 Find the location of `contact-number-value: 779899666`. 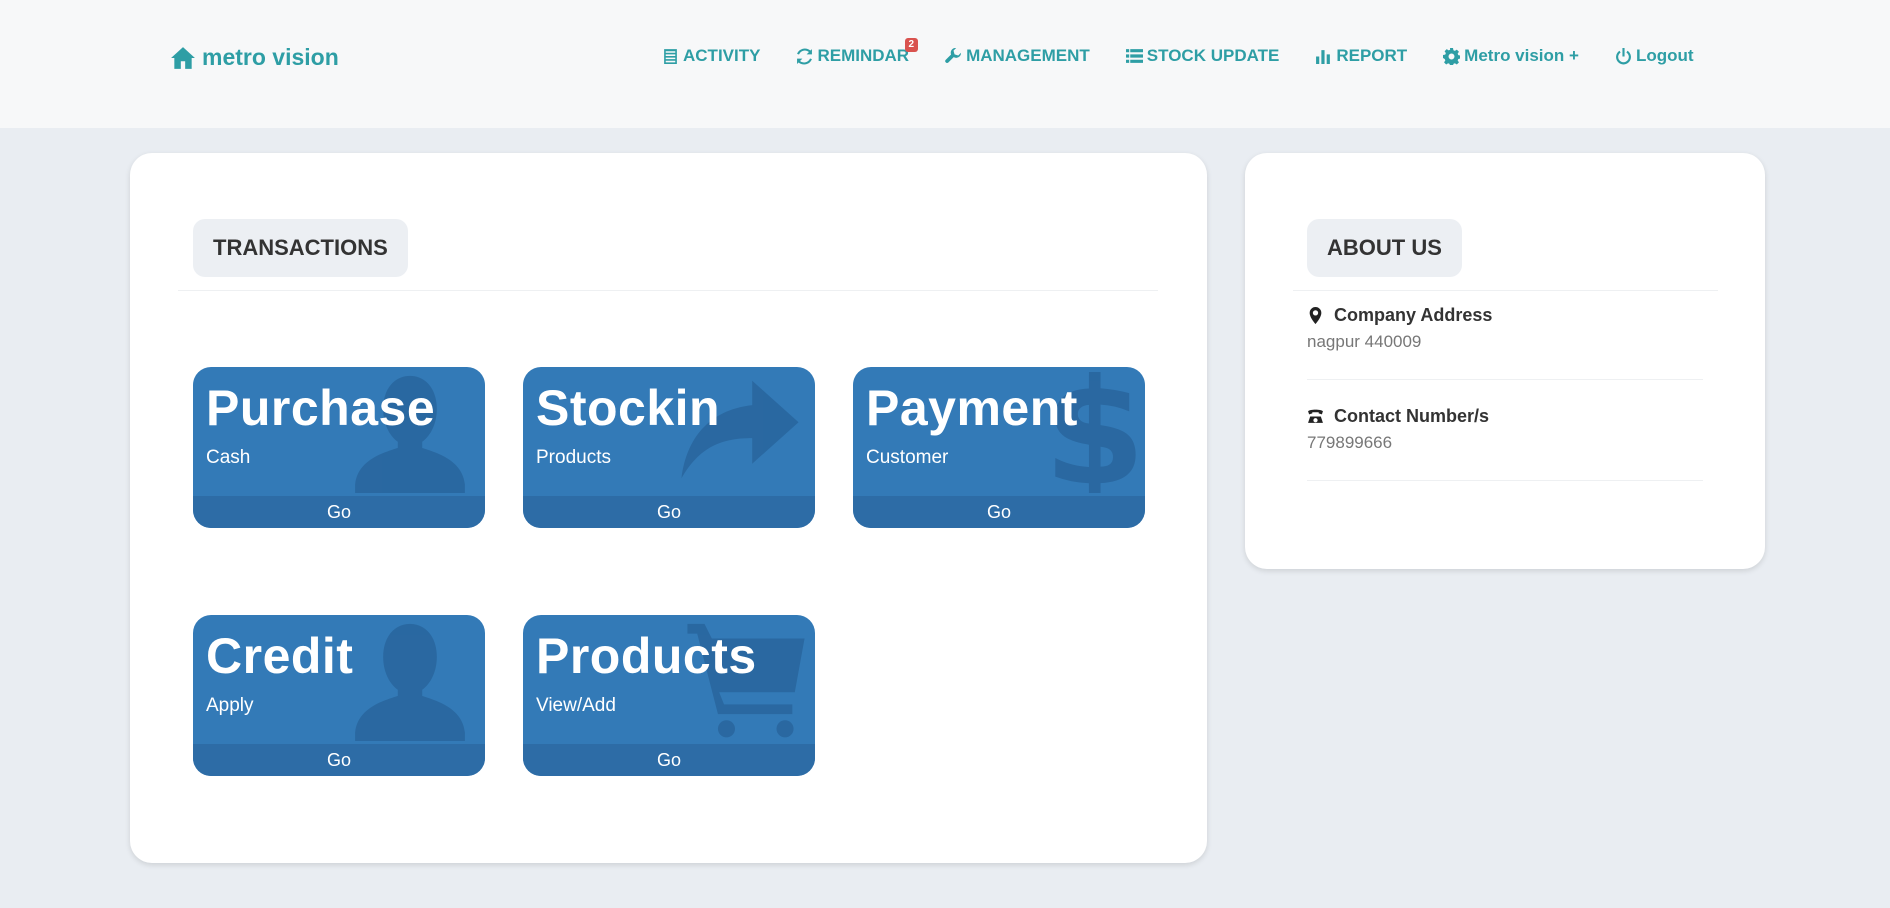

contact-number-value: 779899666 is located at coordinates (1350, 442).